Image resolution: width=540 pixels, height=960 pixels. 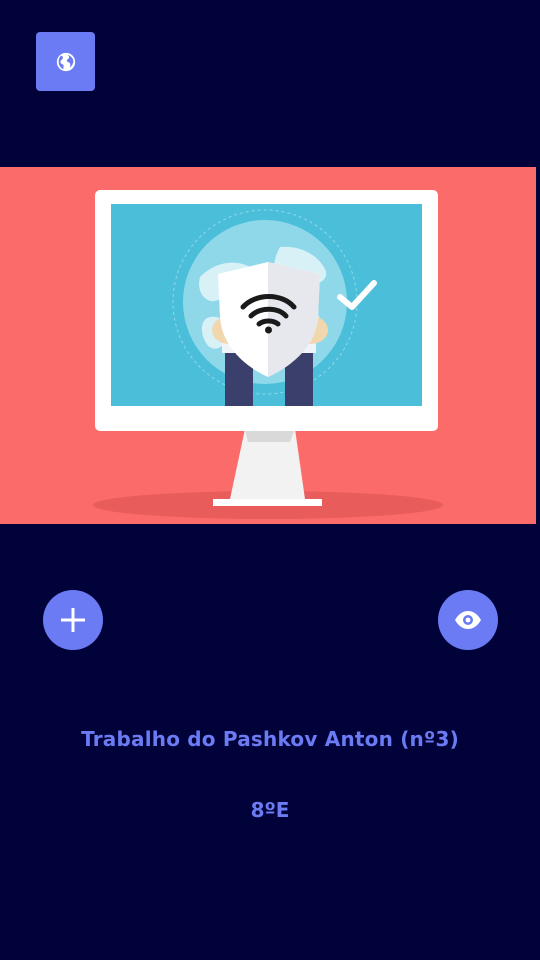 I want to click on language-button, so click(x=65, y=61).